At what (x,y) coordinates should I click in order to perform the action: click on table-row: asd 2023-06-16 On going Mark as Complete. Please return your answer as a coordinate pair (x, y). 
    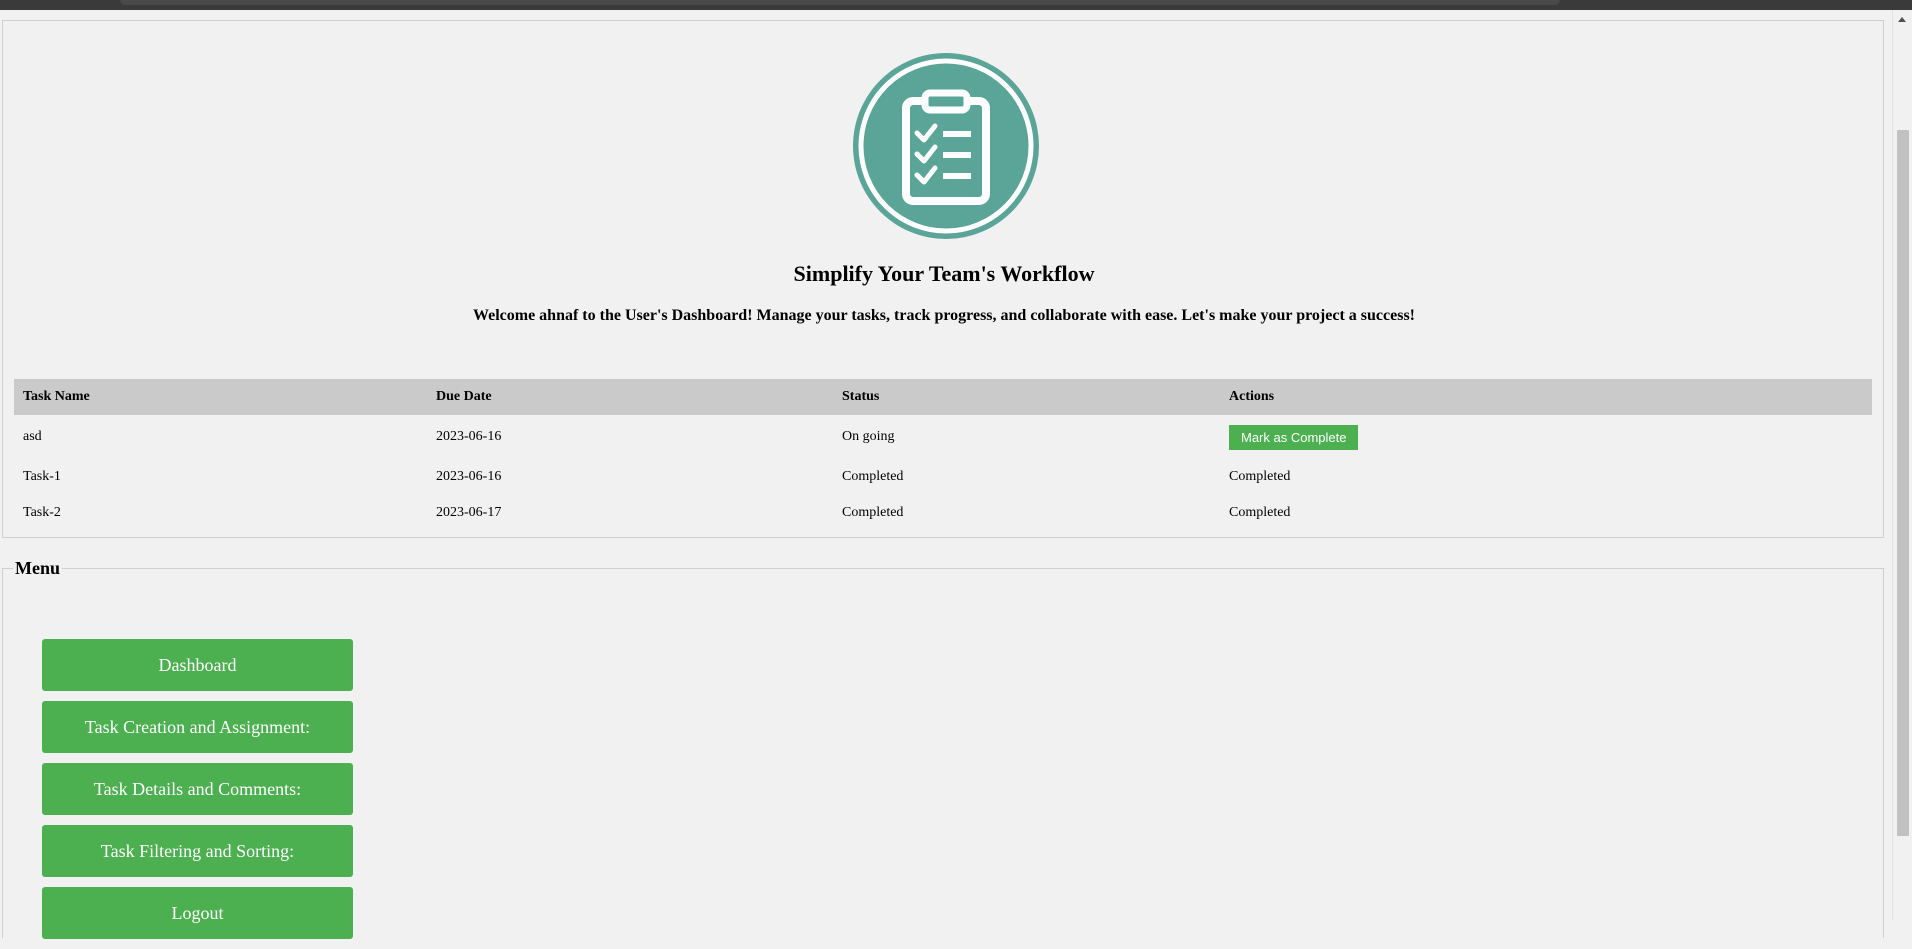
    Looking at the image, I should click on (943, 437).